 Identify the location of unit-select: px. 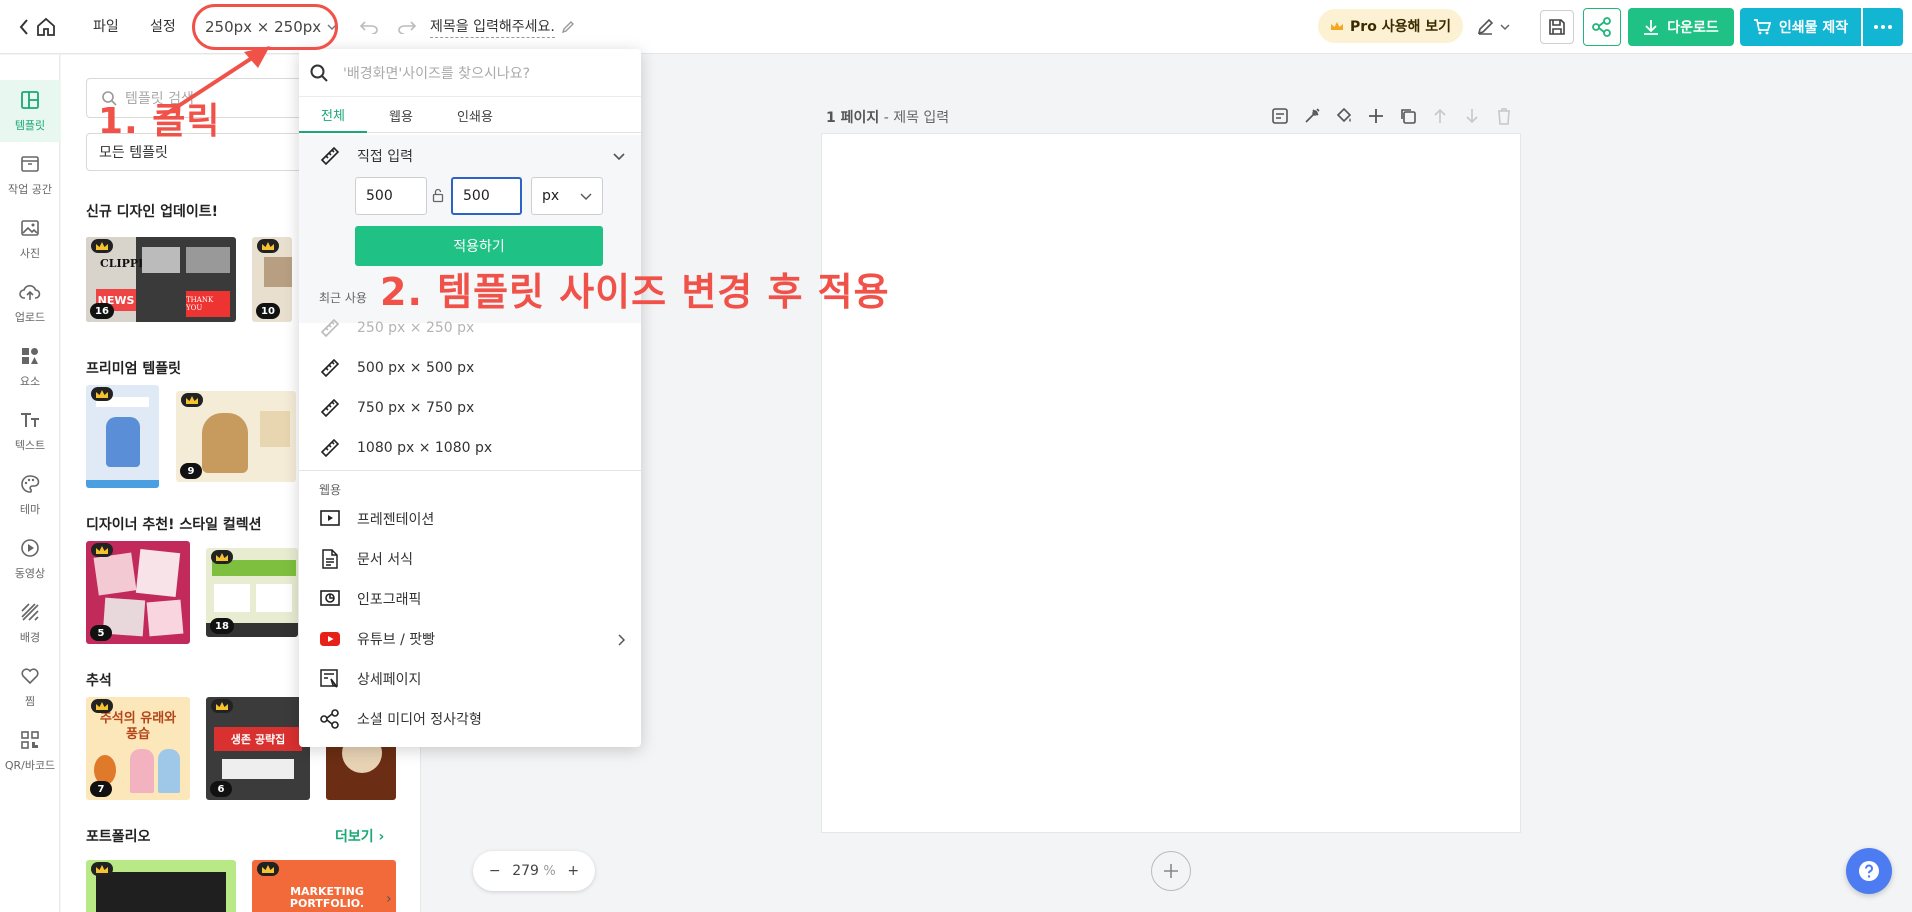
(567, 196).